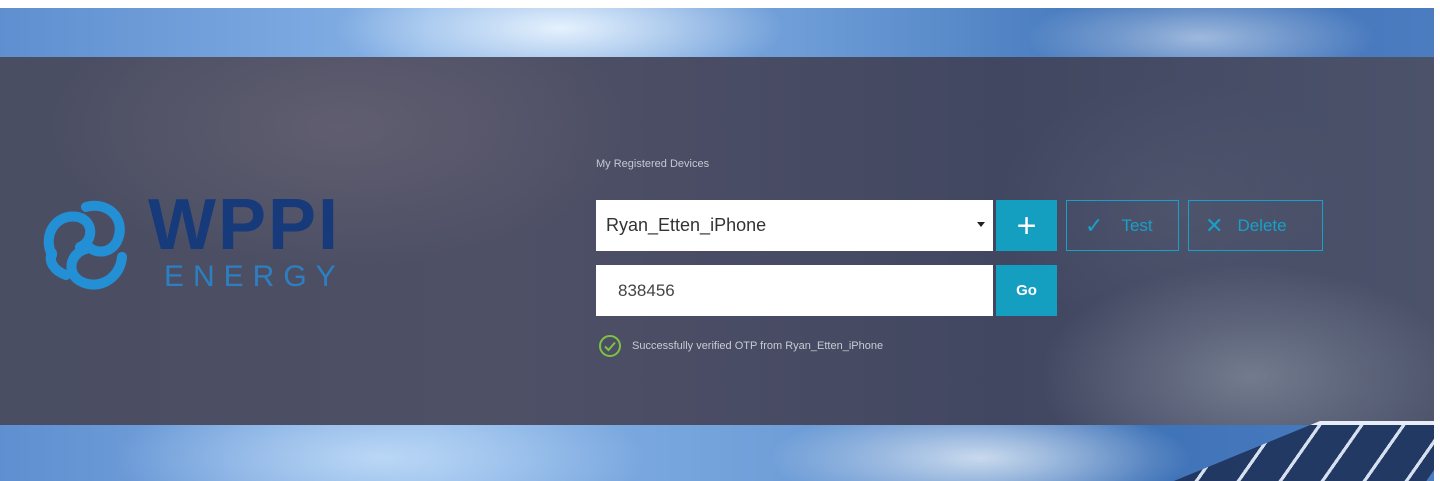 The image size is (1440, 481). I want to click on go-button: Go, so click(1026, 290).